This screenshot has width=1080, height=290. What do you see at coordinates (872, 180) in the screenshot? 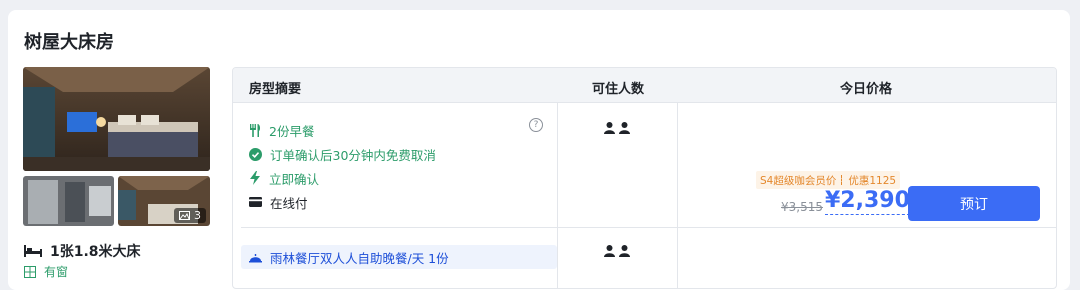
I see `discount-label: 优惠1125` at bounding box center [872, 180].